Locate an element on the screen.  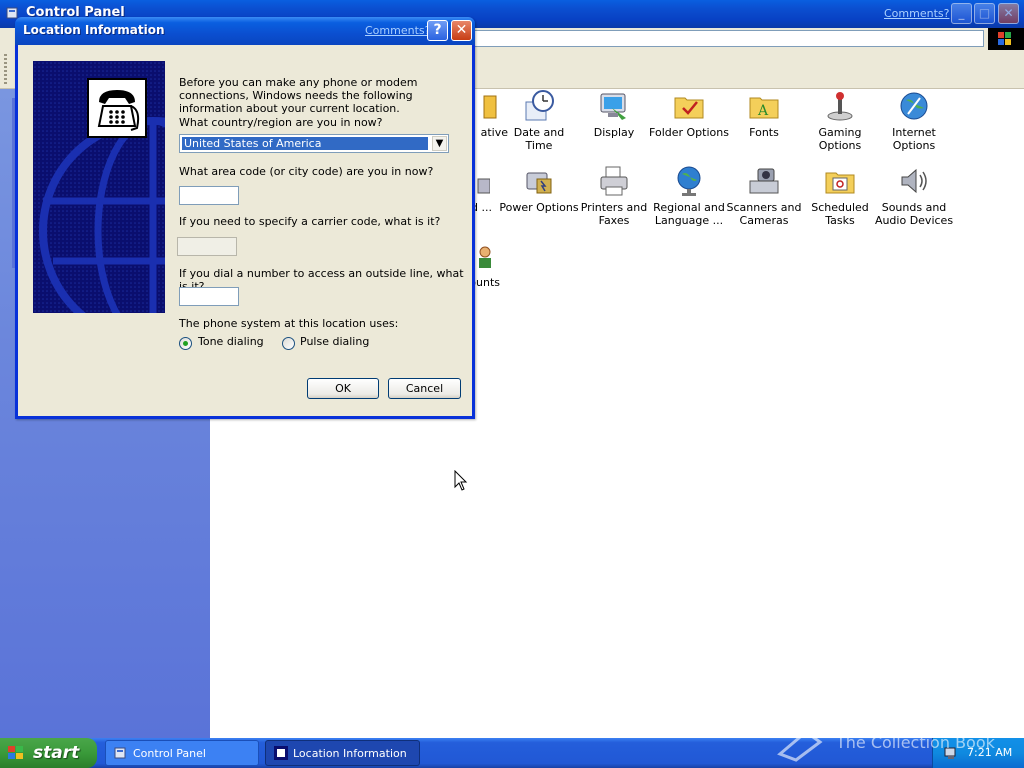
maximize-button: □ is located at coordinates (984, 13).